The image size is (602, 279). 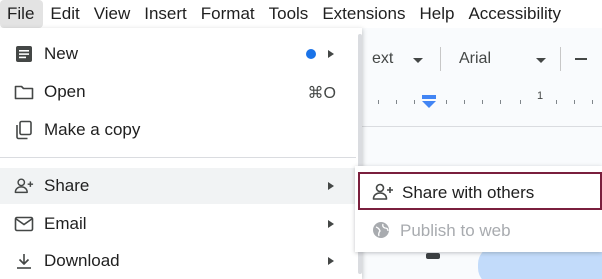 What do you see at coordinates (82, 260) in the screenshot?
I see `menu-item-label: Download` at bounding box center [82, 260].